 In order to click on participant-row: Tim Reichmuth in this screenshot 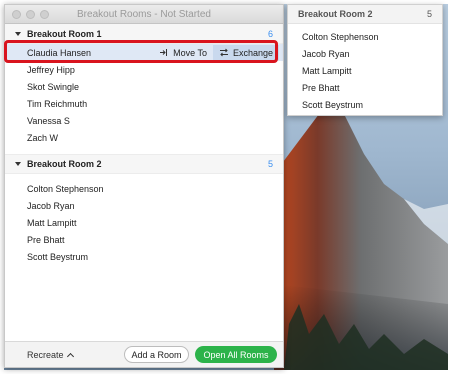, I will do `click(144, 103)`.